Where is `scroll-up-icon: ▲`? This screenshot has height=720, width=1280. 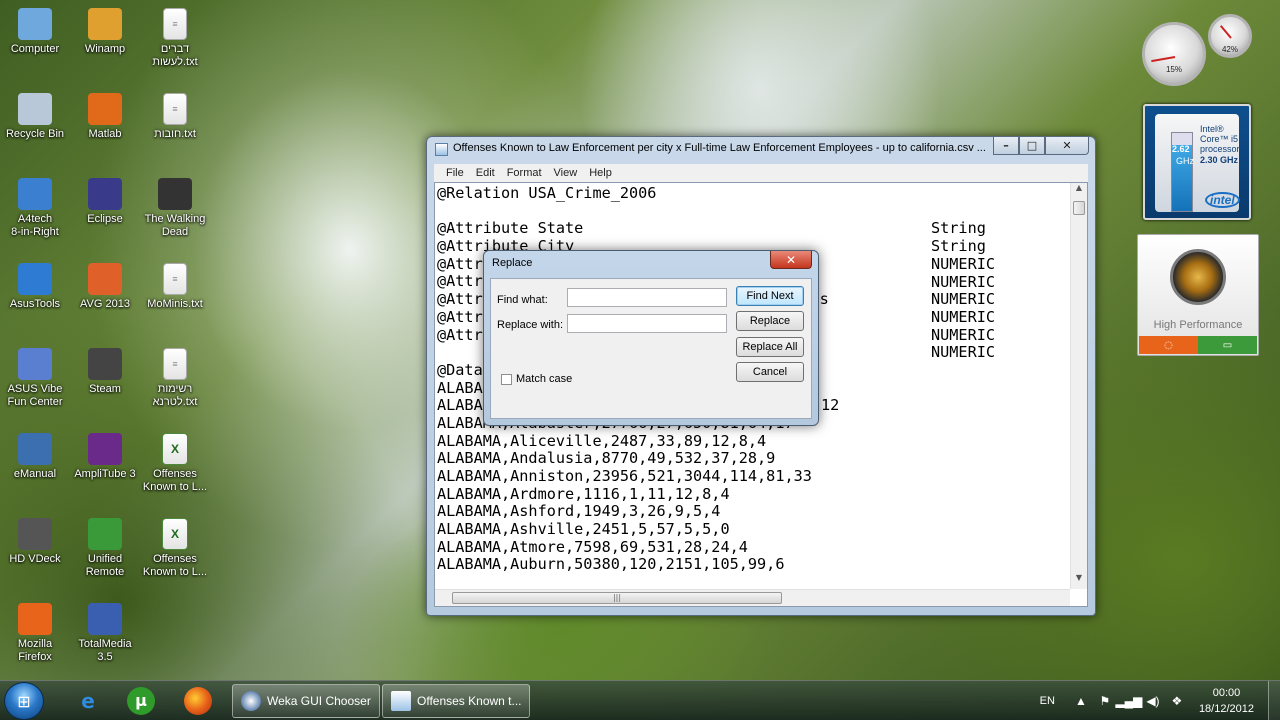
scroll-up-icon: ▲ is located at coordinates (1079, 191).